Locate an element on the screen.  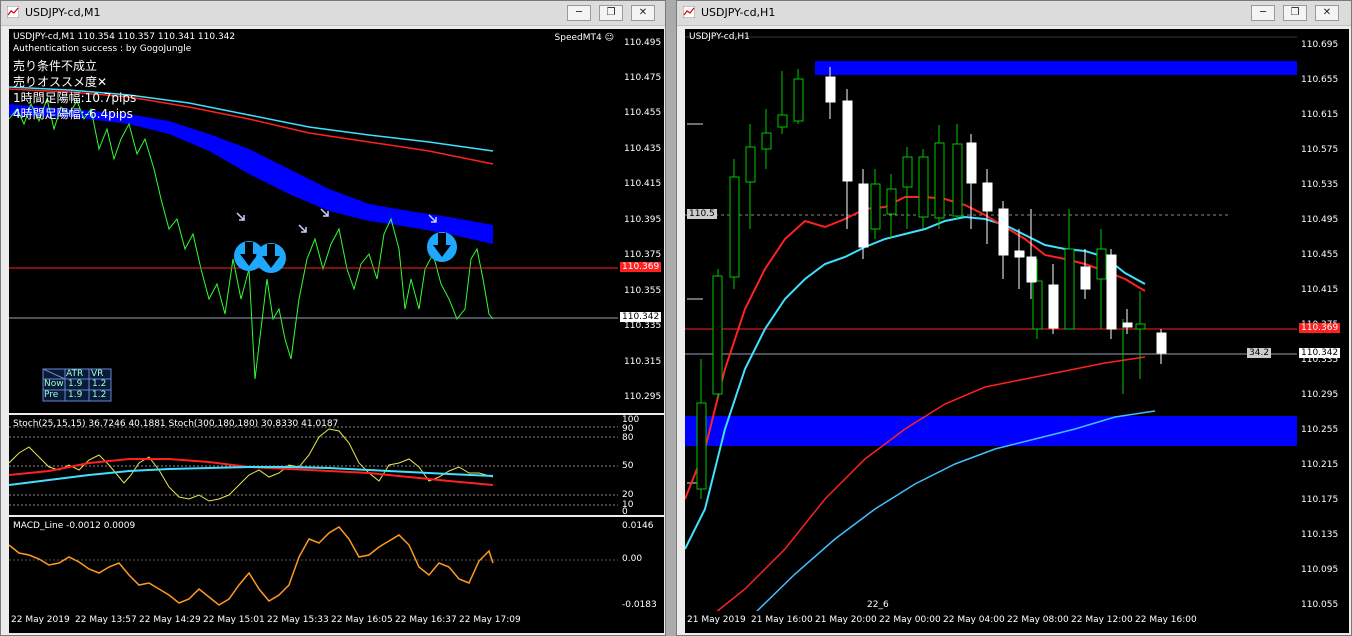
time-tick: 21 May 2019 is located at coordinates (716, 620).